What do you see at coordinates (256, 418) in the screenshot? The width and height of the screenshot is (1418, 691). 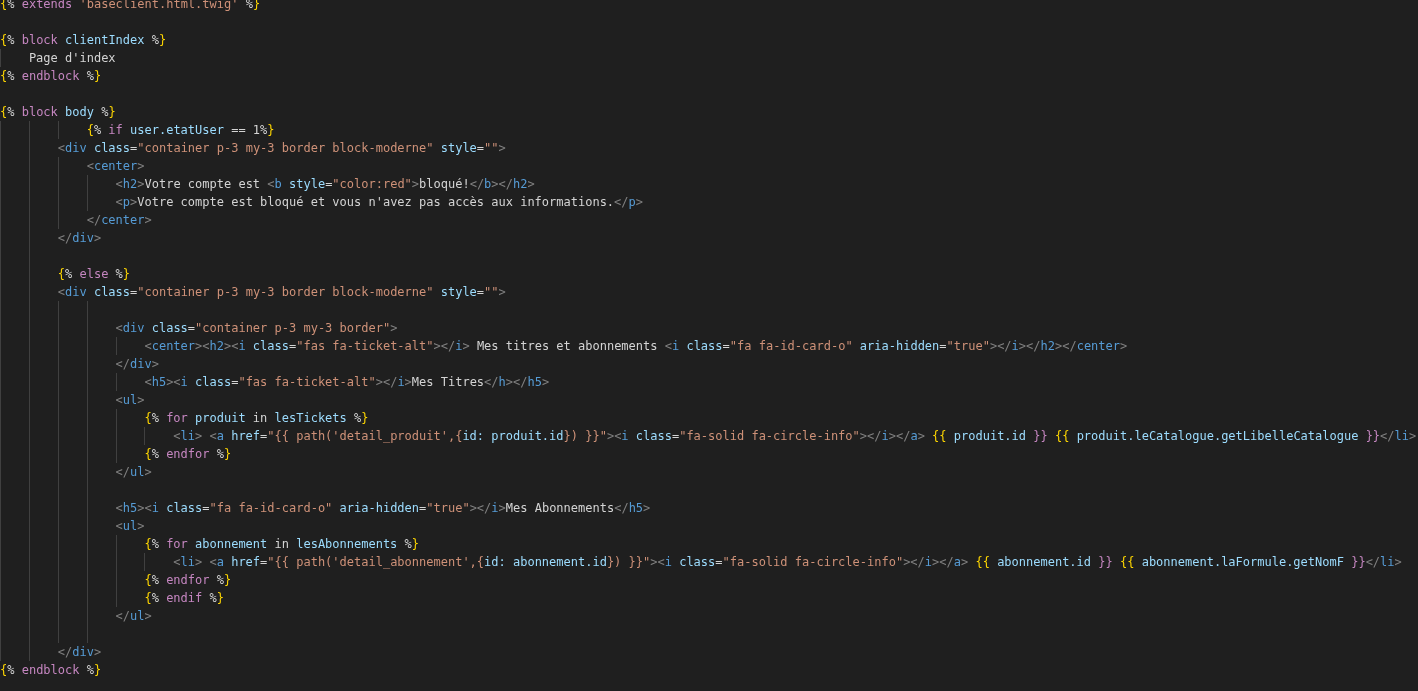 I see `code-line: {% for produit in lesTickets %}` at bounding box center [256, 418].